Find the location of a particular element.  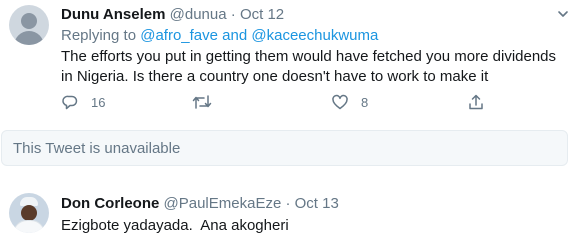

reply-and-text: and is located at coordinates (235, 35).